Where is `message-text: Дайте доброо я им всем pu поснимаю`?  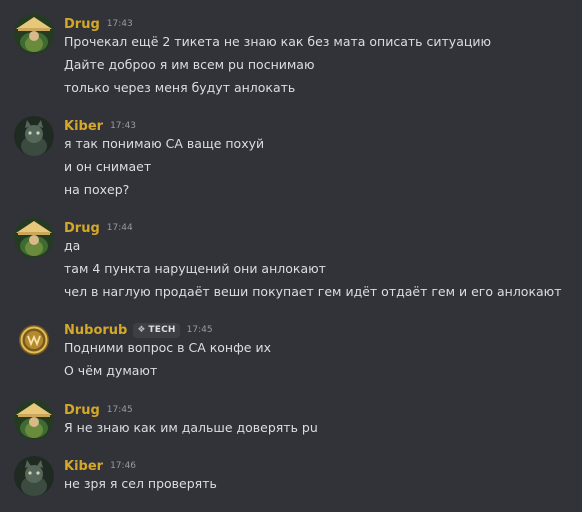 message-text: Дайте доброо я им всем pu поснимаю is located at coordinates (189, 64).